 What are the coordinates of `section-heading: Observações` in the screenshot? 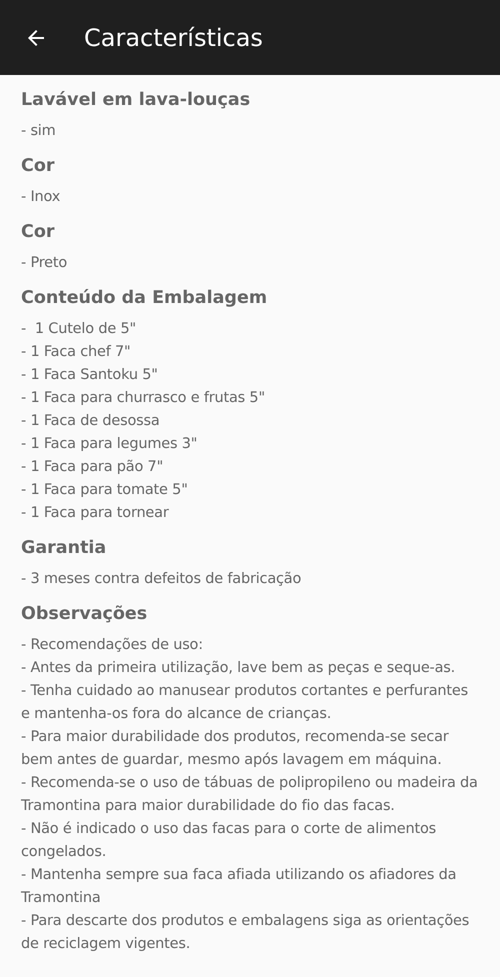 It's located at (84, 614).